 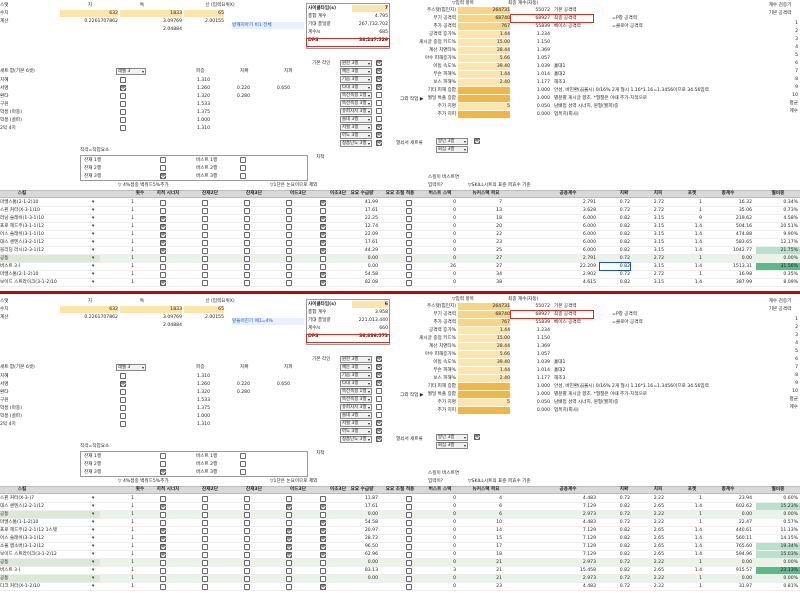 What do you see at coordinates (50, 282) in the screenshot?
I see `skill-name: 보이드 스트라이크(3-1-2)10` at bounding box center [50, 282].